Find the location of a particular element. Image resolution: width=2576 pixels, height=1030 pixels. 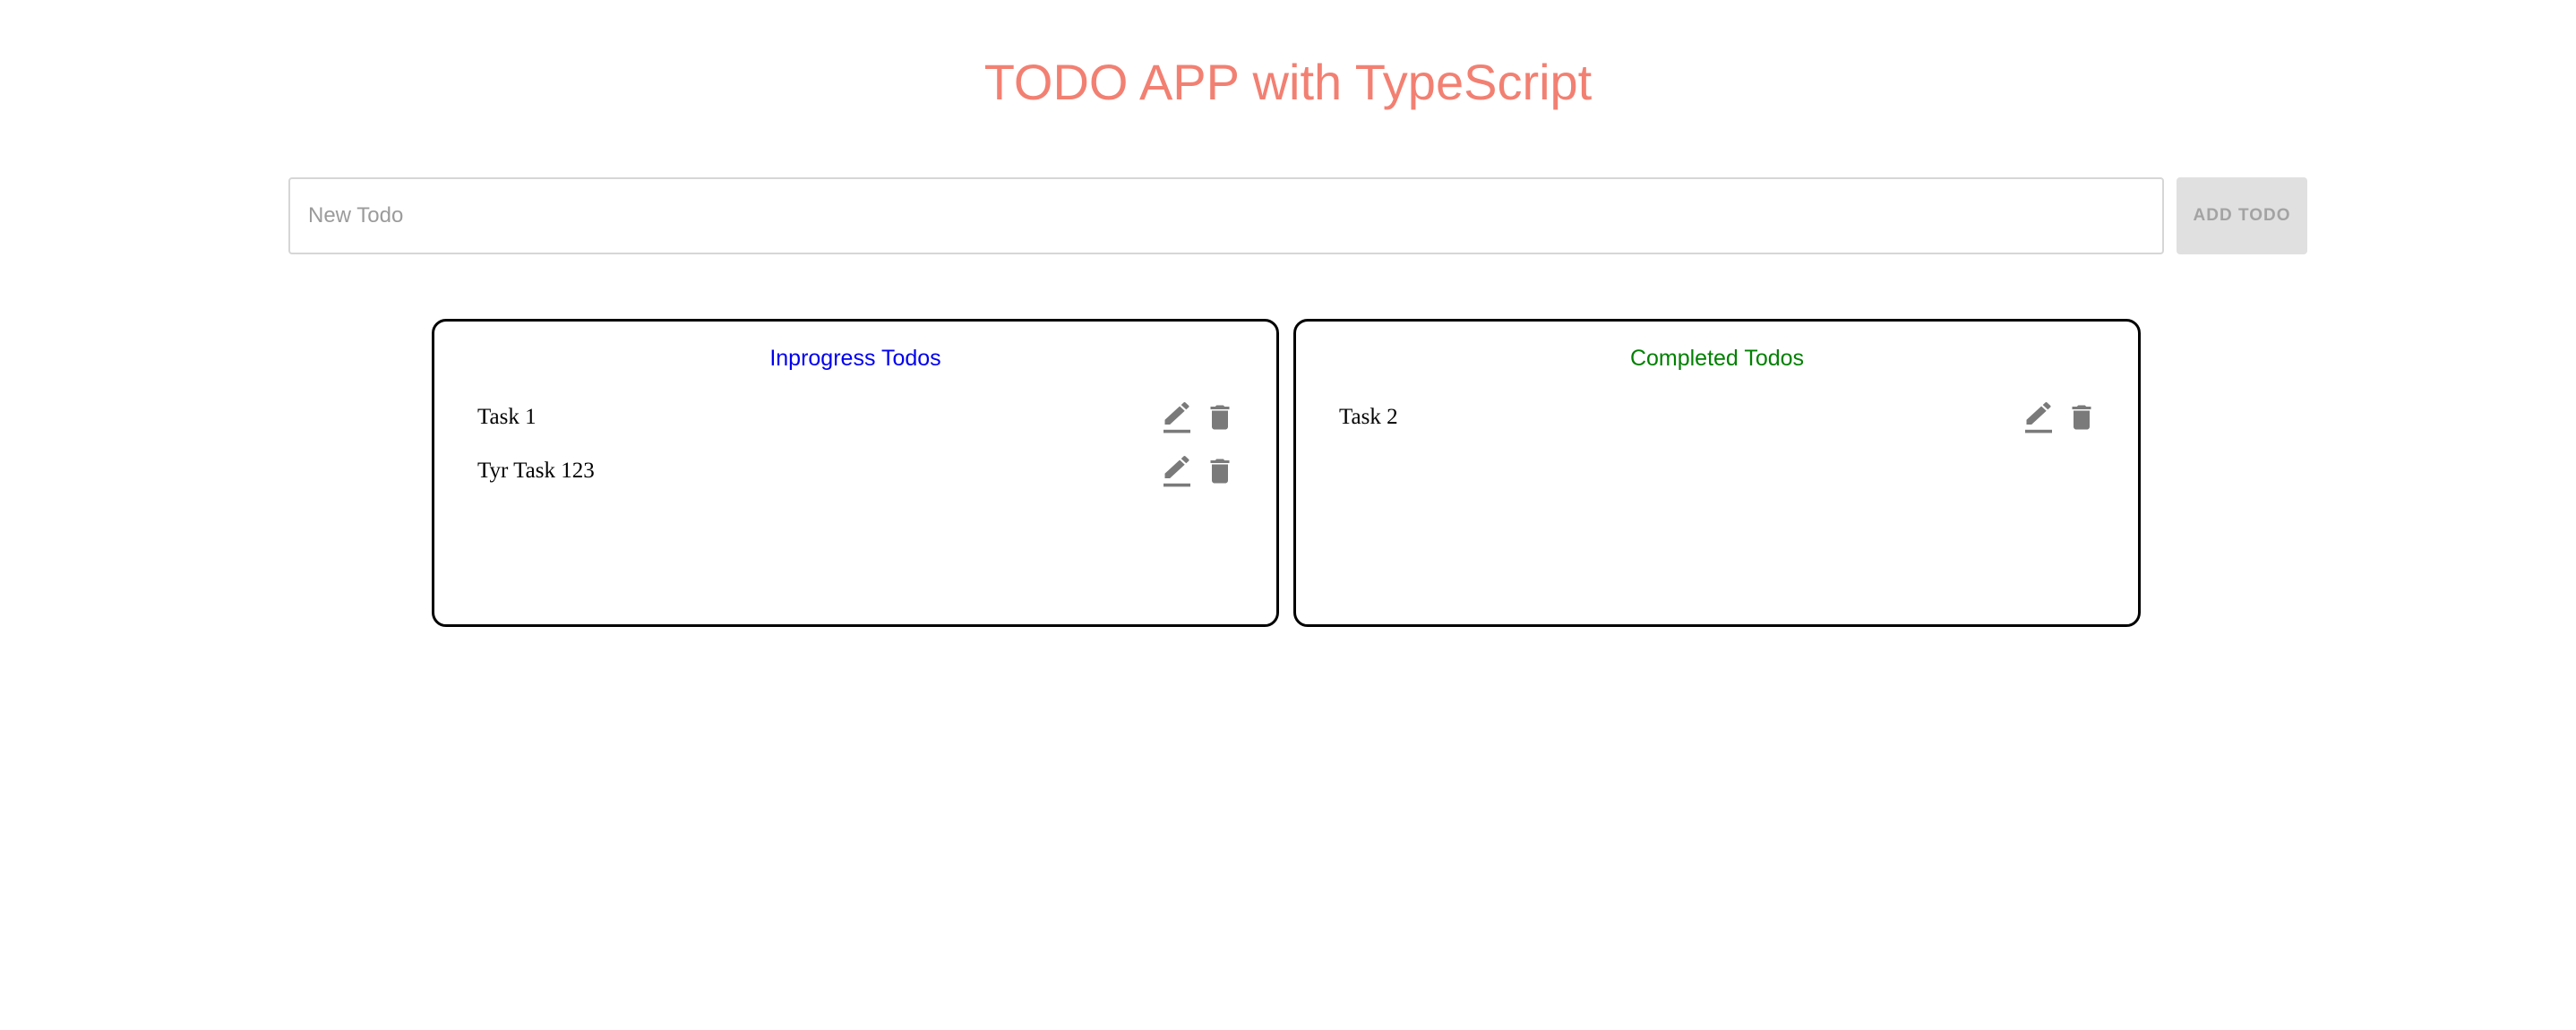

app-title: TODO APP with TypeScript is located at coordinates (1288, 82).